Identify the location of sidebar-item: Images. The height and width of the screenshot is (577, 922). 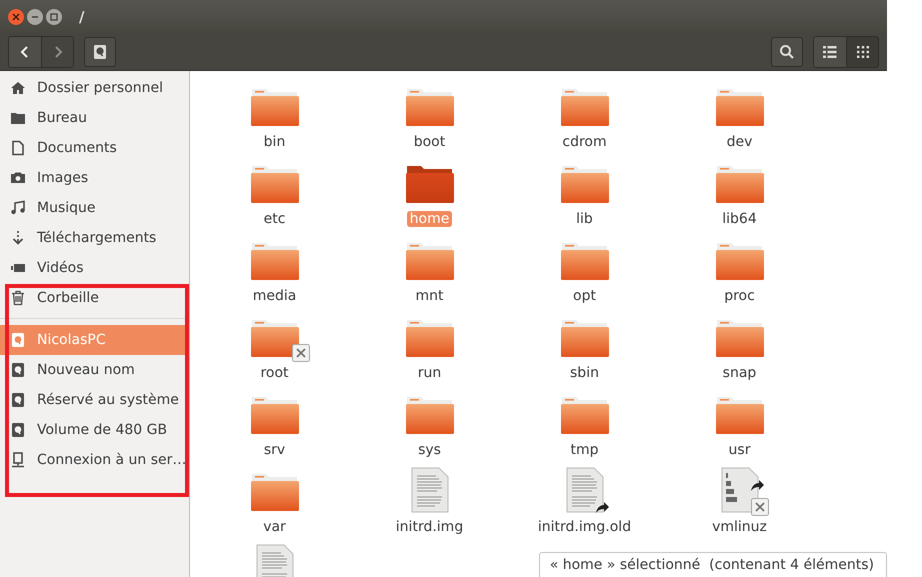
(94, 178).